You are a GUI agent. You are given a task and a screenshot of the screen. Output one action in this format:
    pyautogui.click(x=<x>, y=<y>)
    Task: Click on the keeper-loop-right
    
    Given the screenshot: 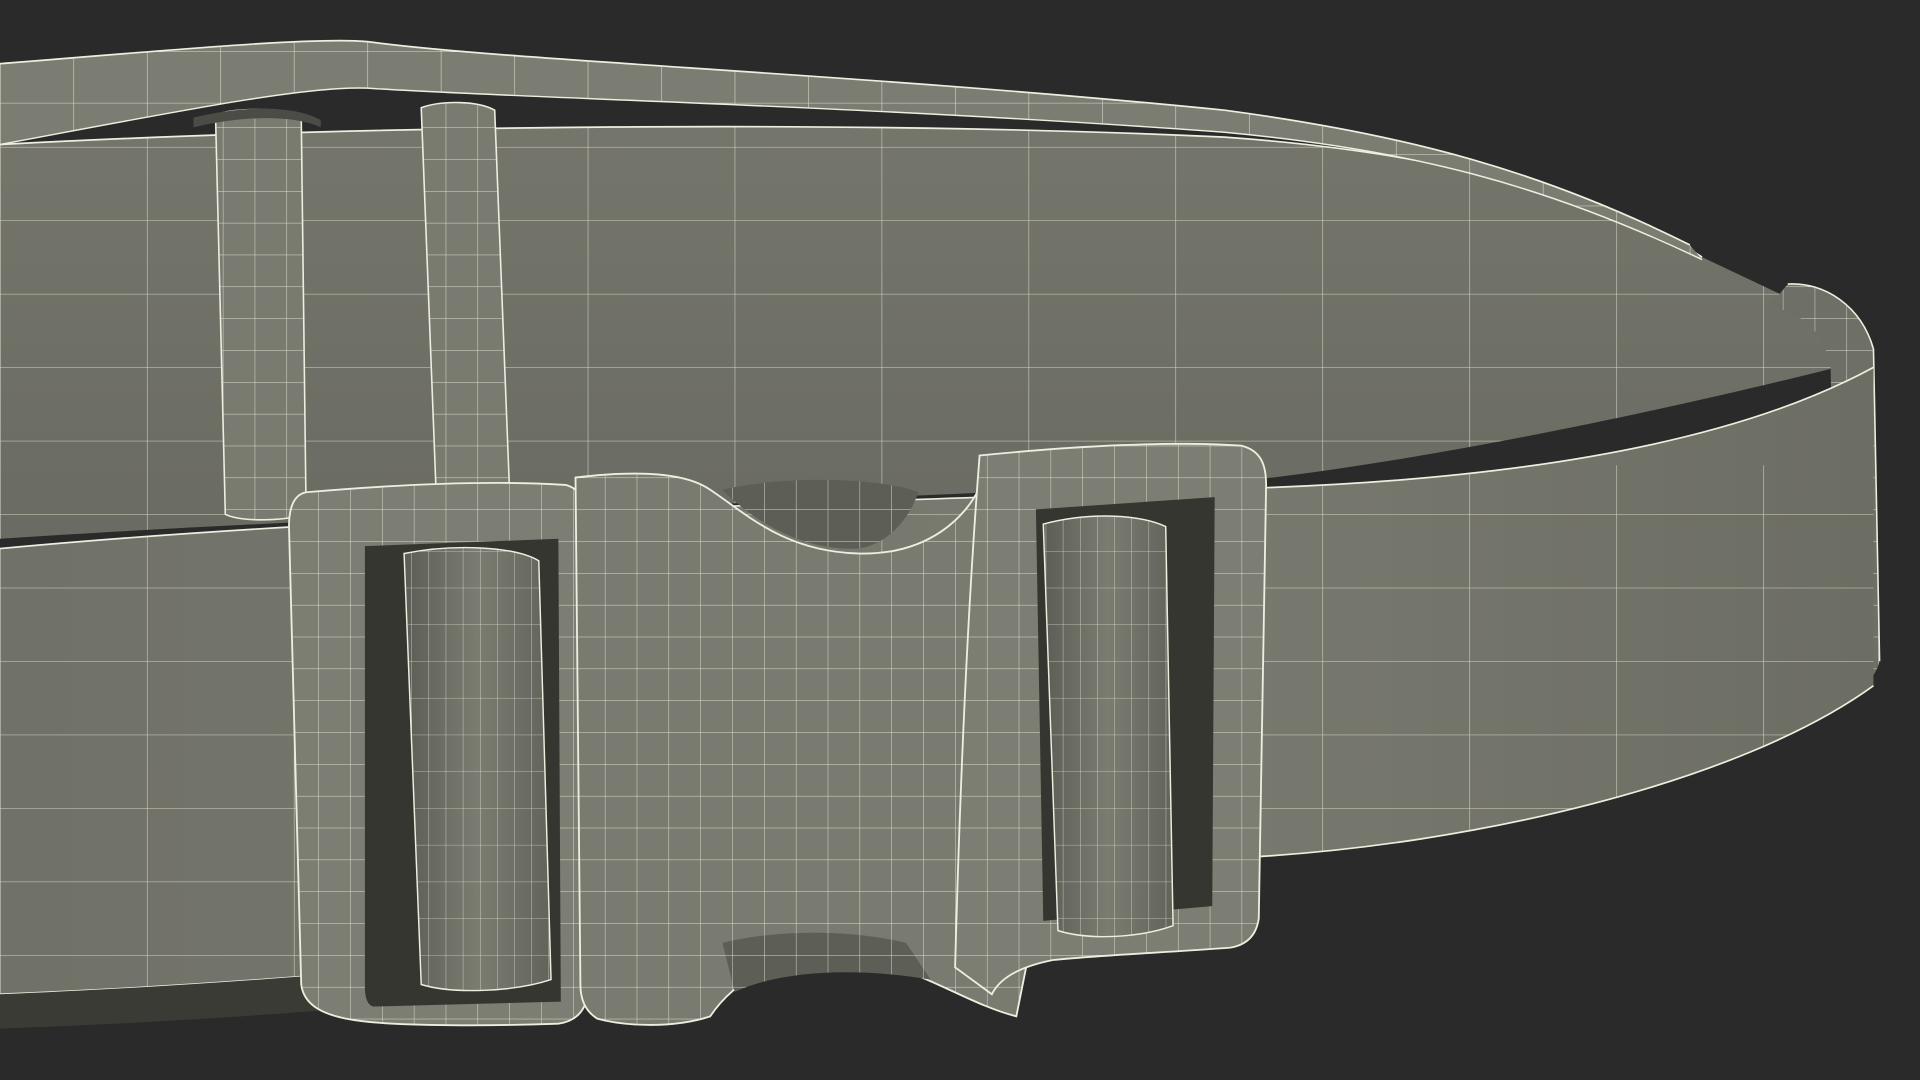 What is the action you would take?
    pyautogui.click(x=465, y=297)
    